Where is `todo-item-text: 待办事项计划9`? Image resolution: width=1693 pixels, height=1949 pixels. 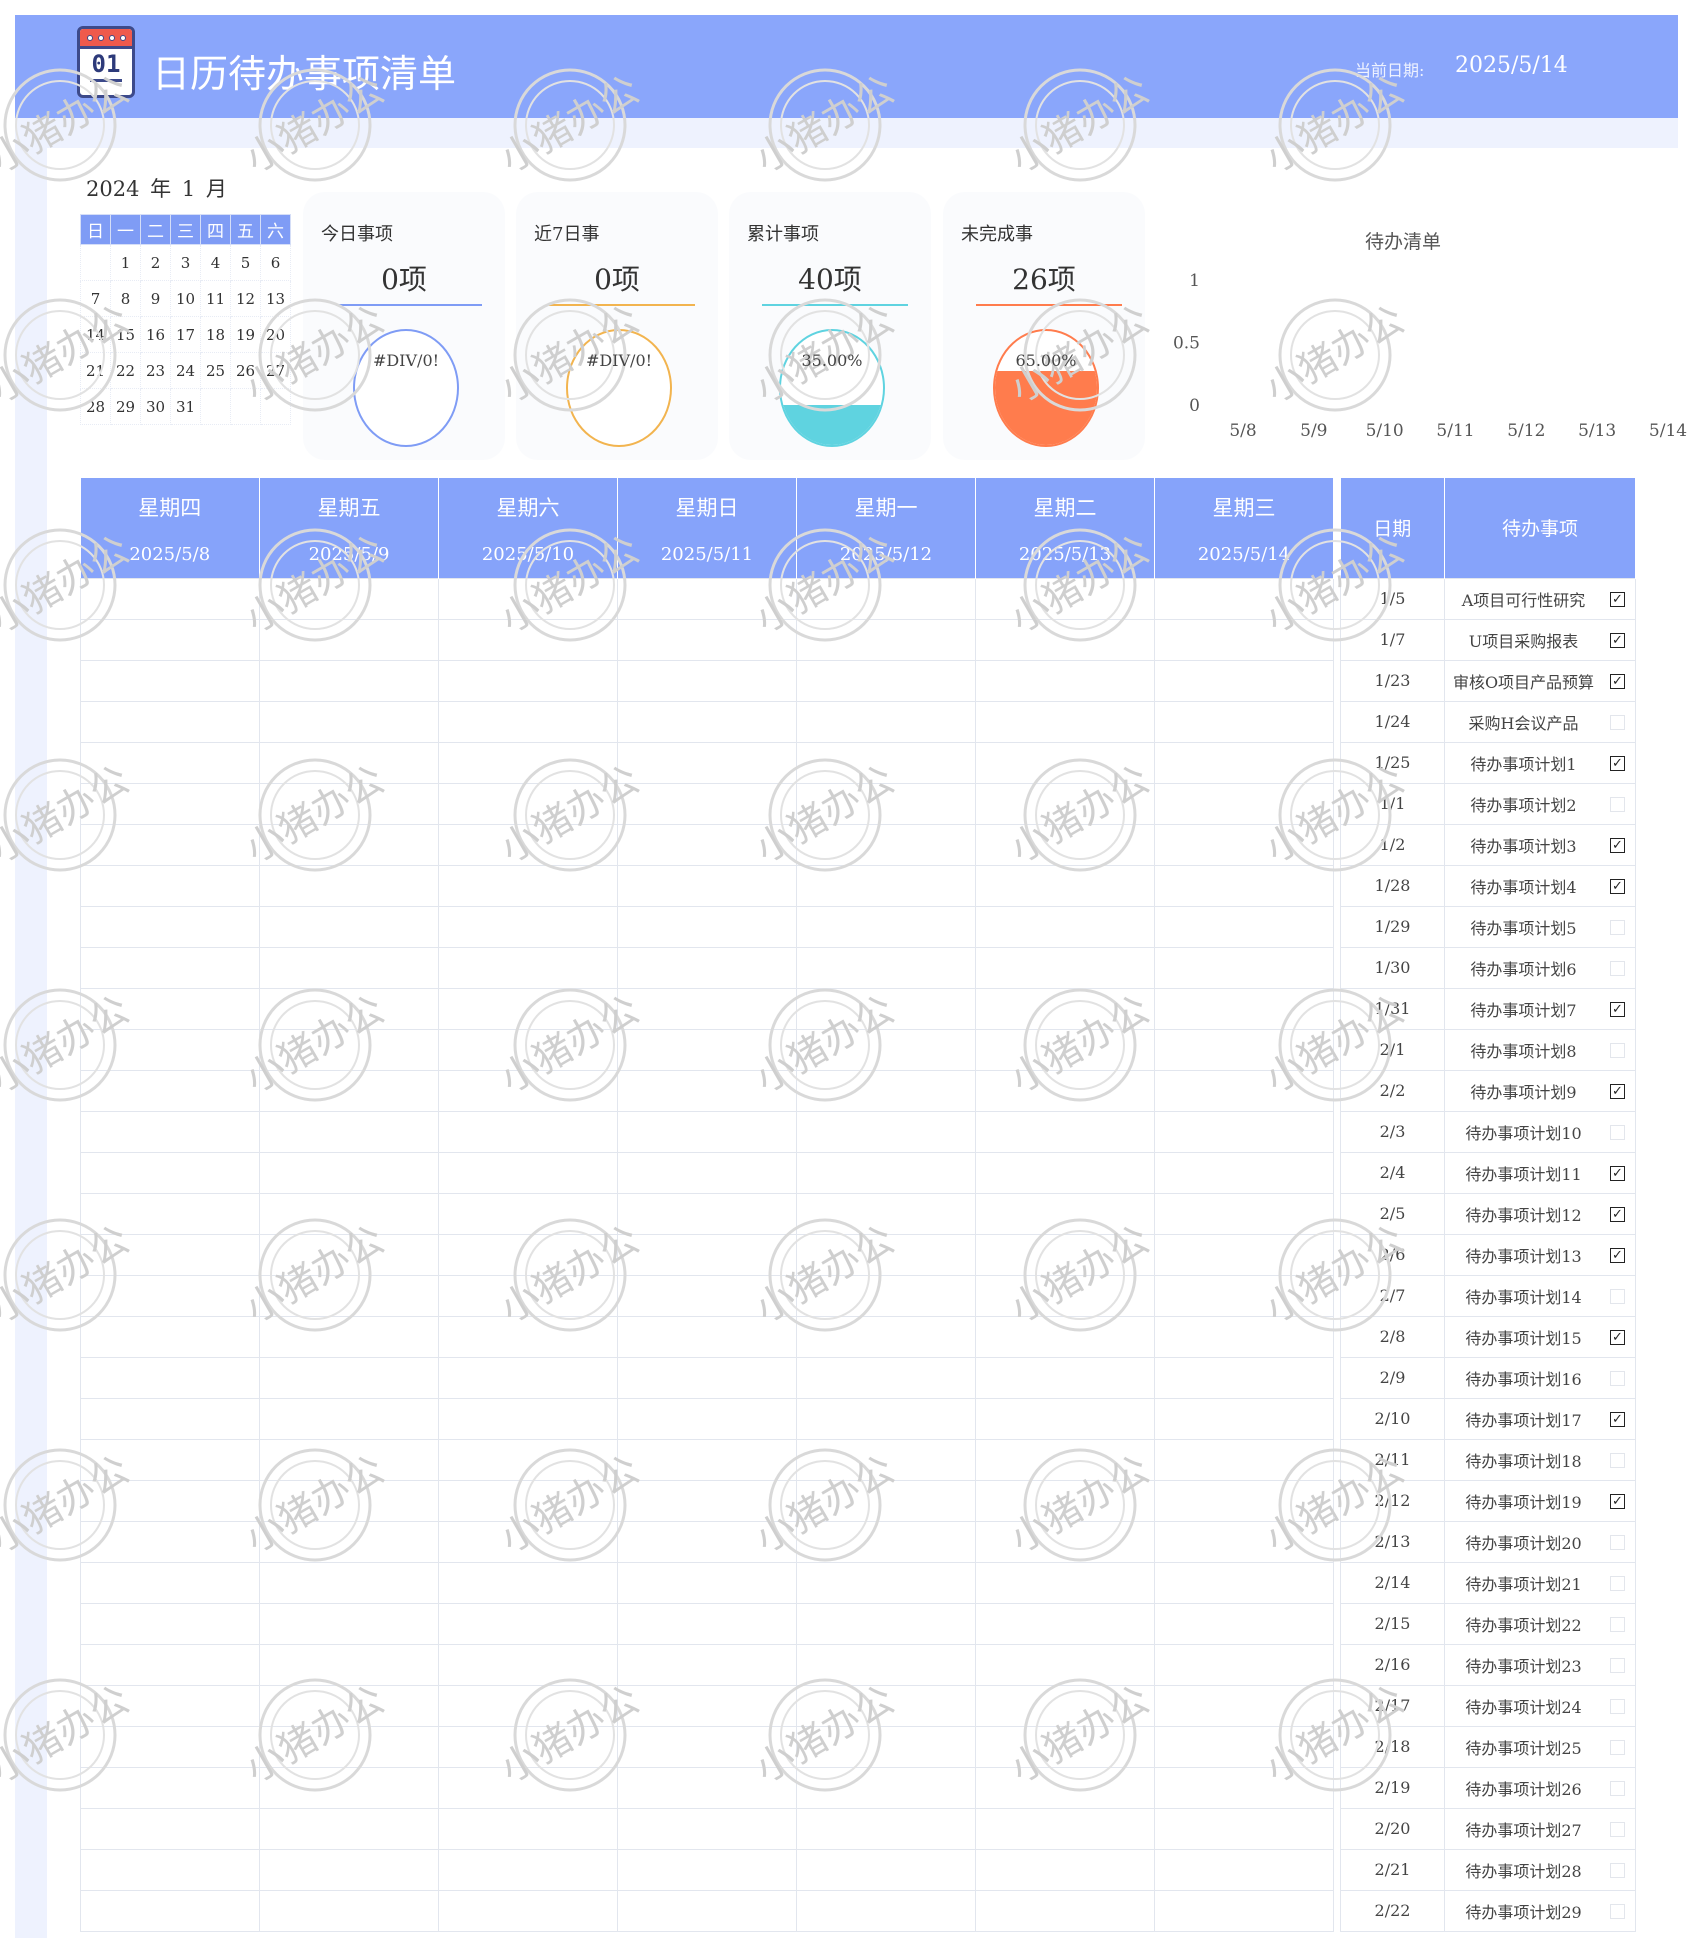
todo-item-text: 待办事项计划9 is located at coordinates (1523, 1091).